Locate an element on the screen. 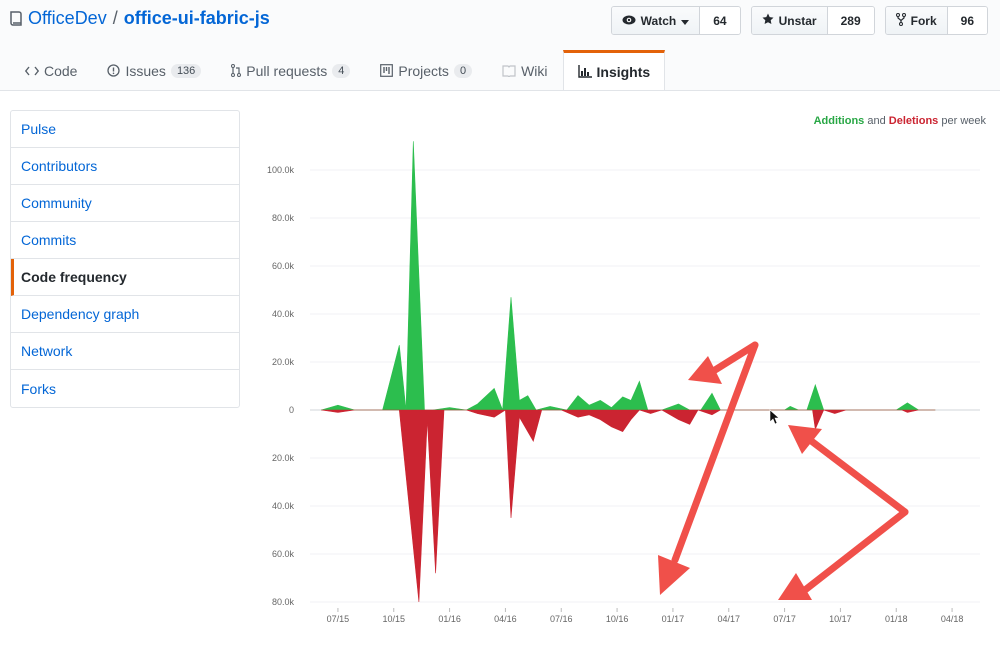 This screenshot has height=656, width=1000. x-tick-label: 01/17 is located at coordinates (673, 619).